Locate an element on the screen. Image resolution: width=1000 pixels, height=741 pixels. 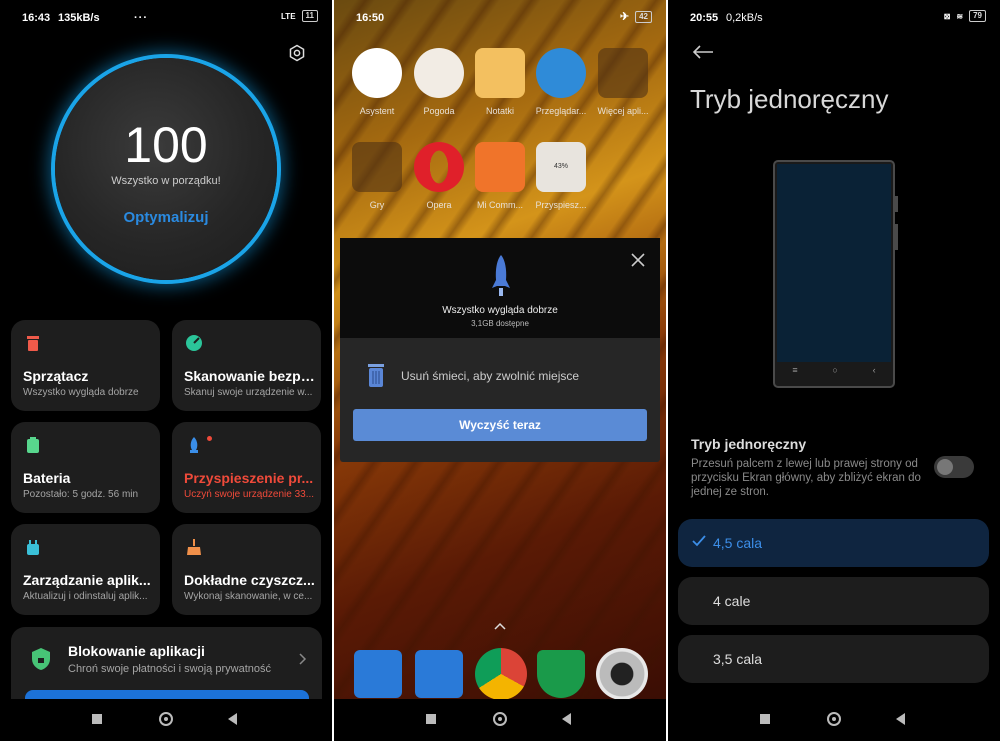
card-cleaner: Sprzątacz Wszystko wygląda dobrze is located at coordinates (85, 365).